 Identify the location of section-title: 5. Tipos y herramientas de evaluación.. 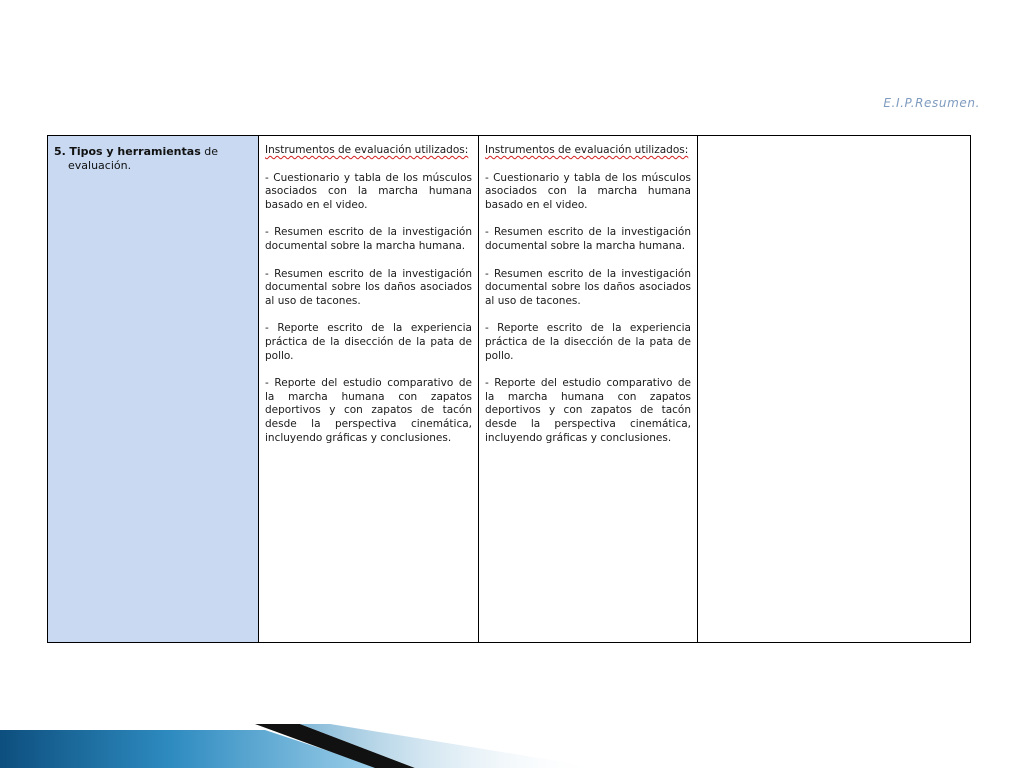
(153, 159).